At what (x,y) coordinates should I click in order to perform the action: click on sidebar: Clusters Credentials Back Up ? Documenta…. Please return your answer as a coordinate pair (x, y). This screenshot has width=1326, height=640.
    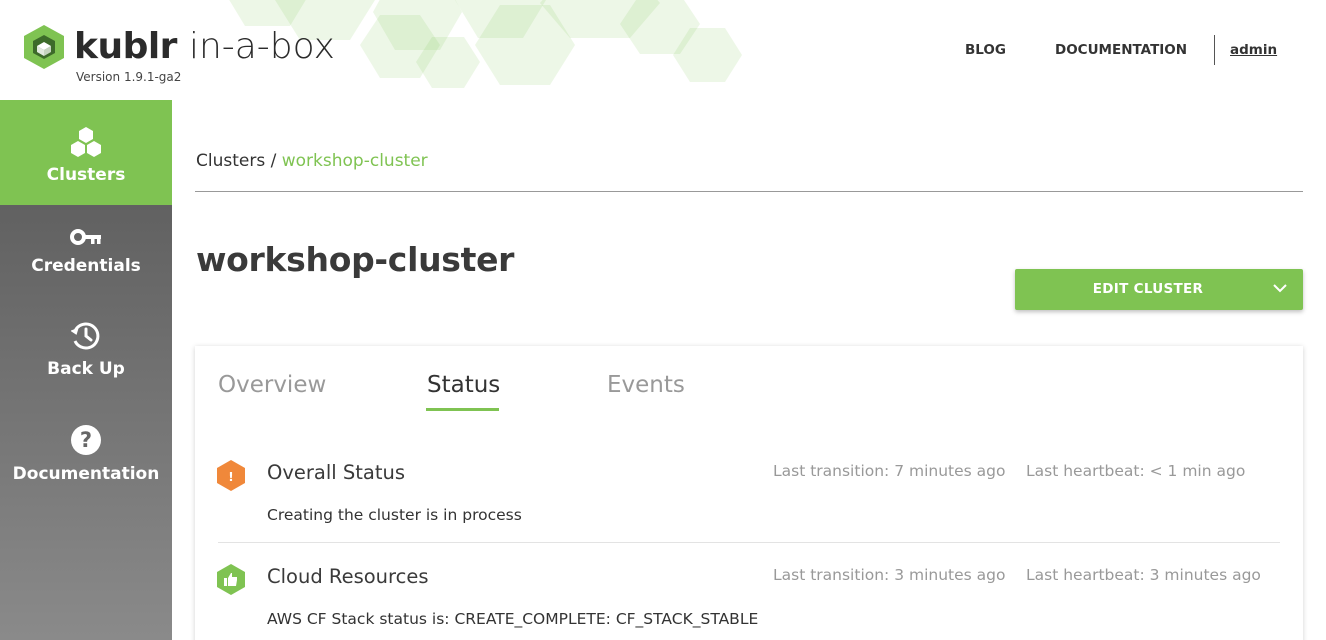
    Looking at the image, I should click on (86, 370).